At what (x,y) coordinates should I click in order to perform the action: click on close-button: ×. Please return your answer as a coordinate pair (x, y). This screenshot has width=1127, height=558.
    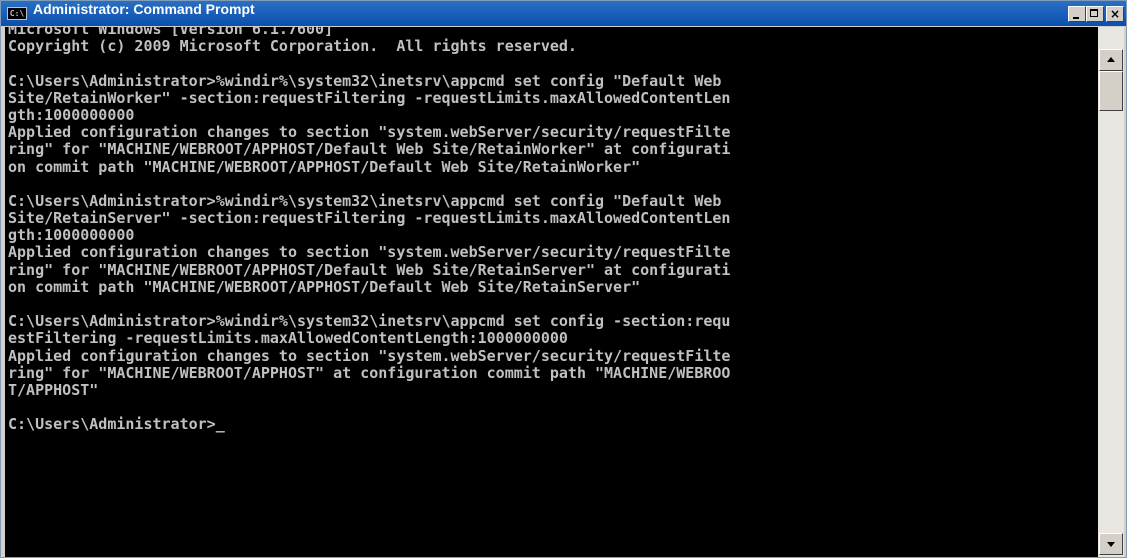
    Looking at the image, I should click on (1115, 14).